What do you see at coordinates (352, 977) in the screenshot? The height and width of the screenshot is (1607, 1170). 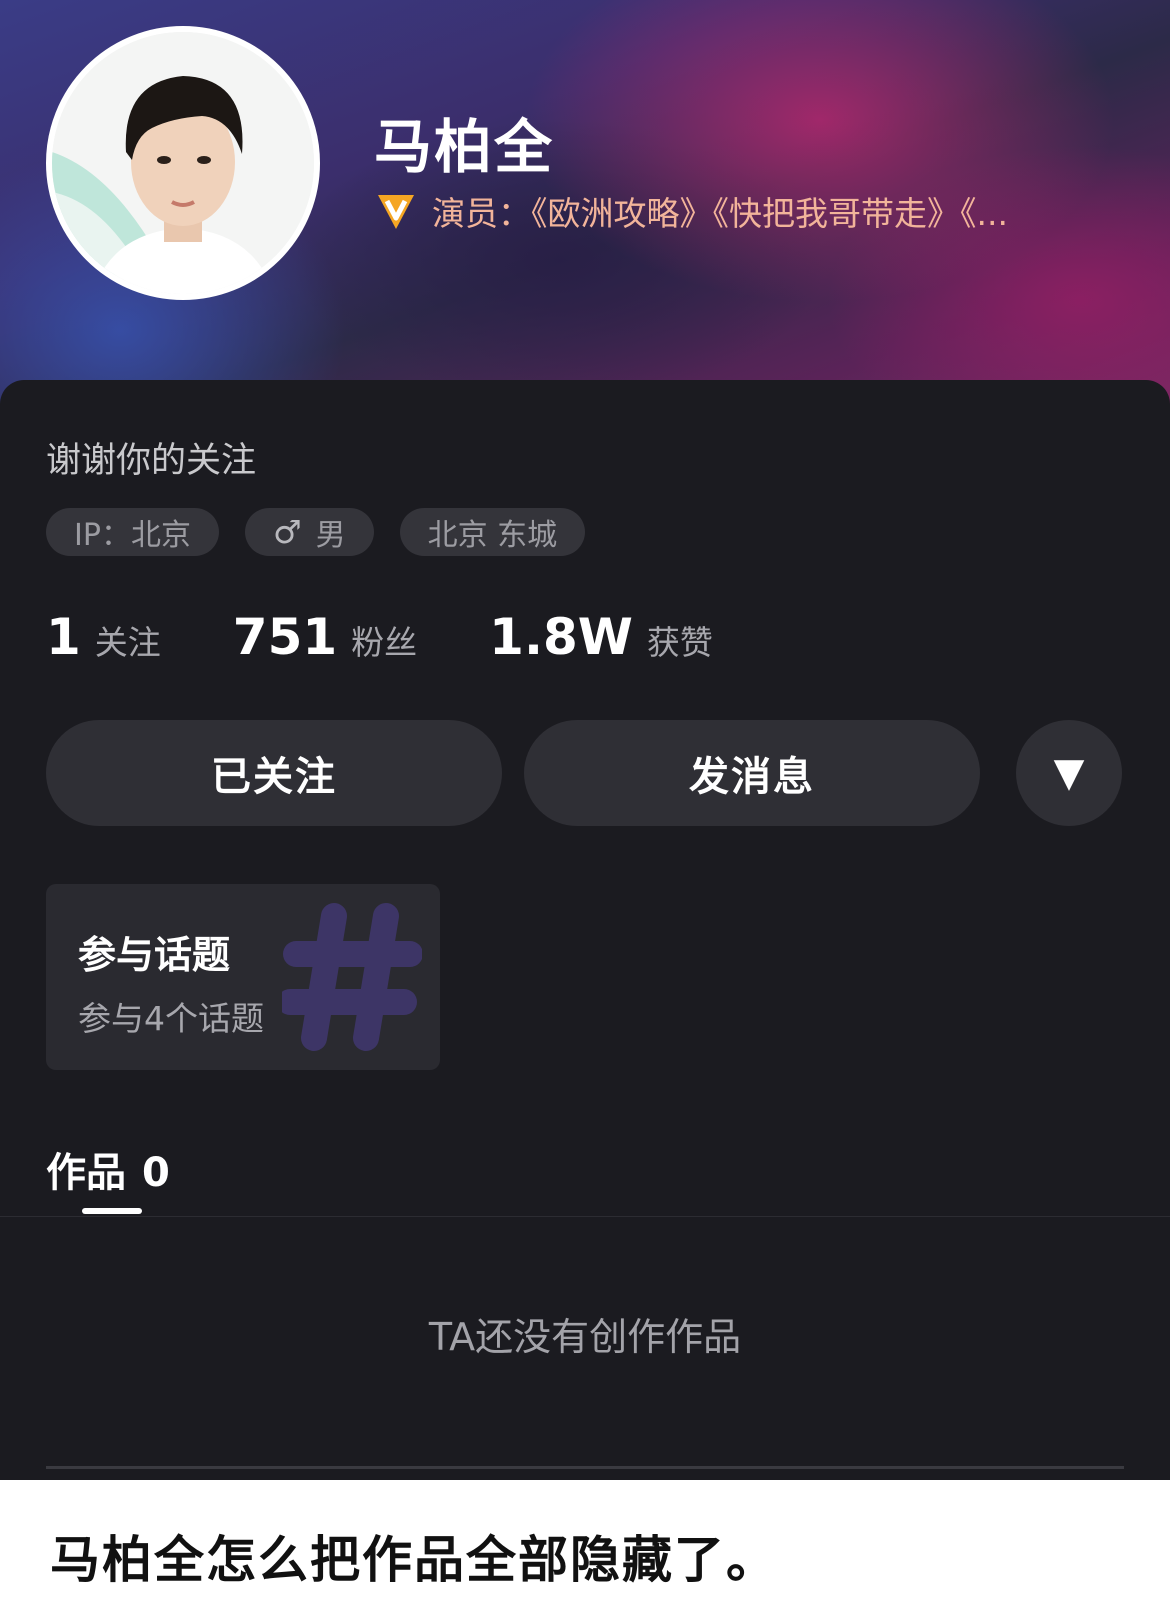 I see `hash-icon` at bounding box center [352, 977].